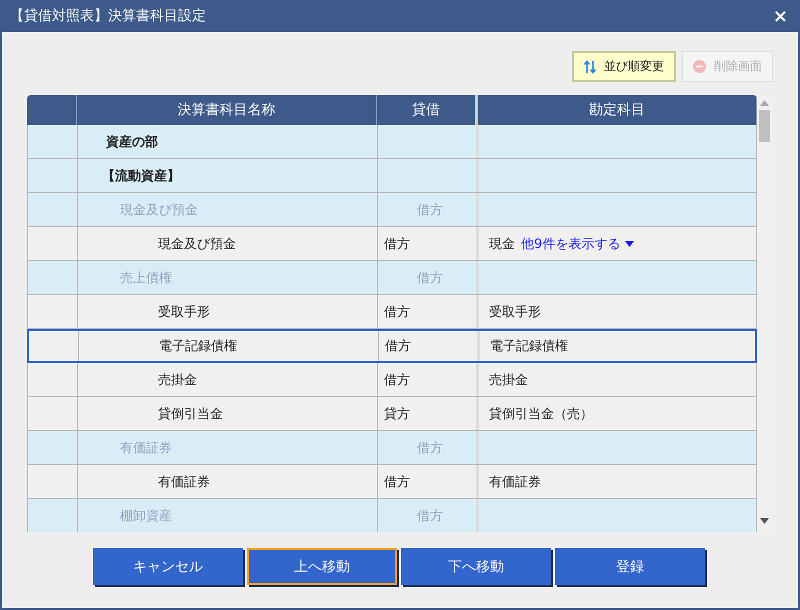 This screenshot has width=800, height=610. I want to click on sort-button: 並び順変更, so click(624, 66).